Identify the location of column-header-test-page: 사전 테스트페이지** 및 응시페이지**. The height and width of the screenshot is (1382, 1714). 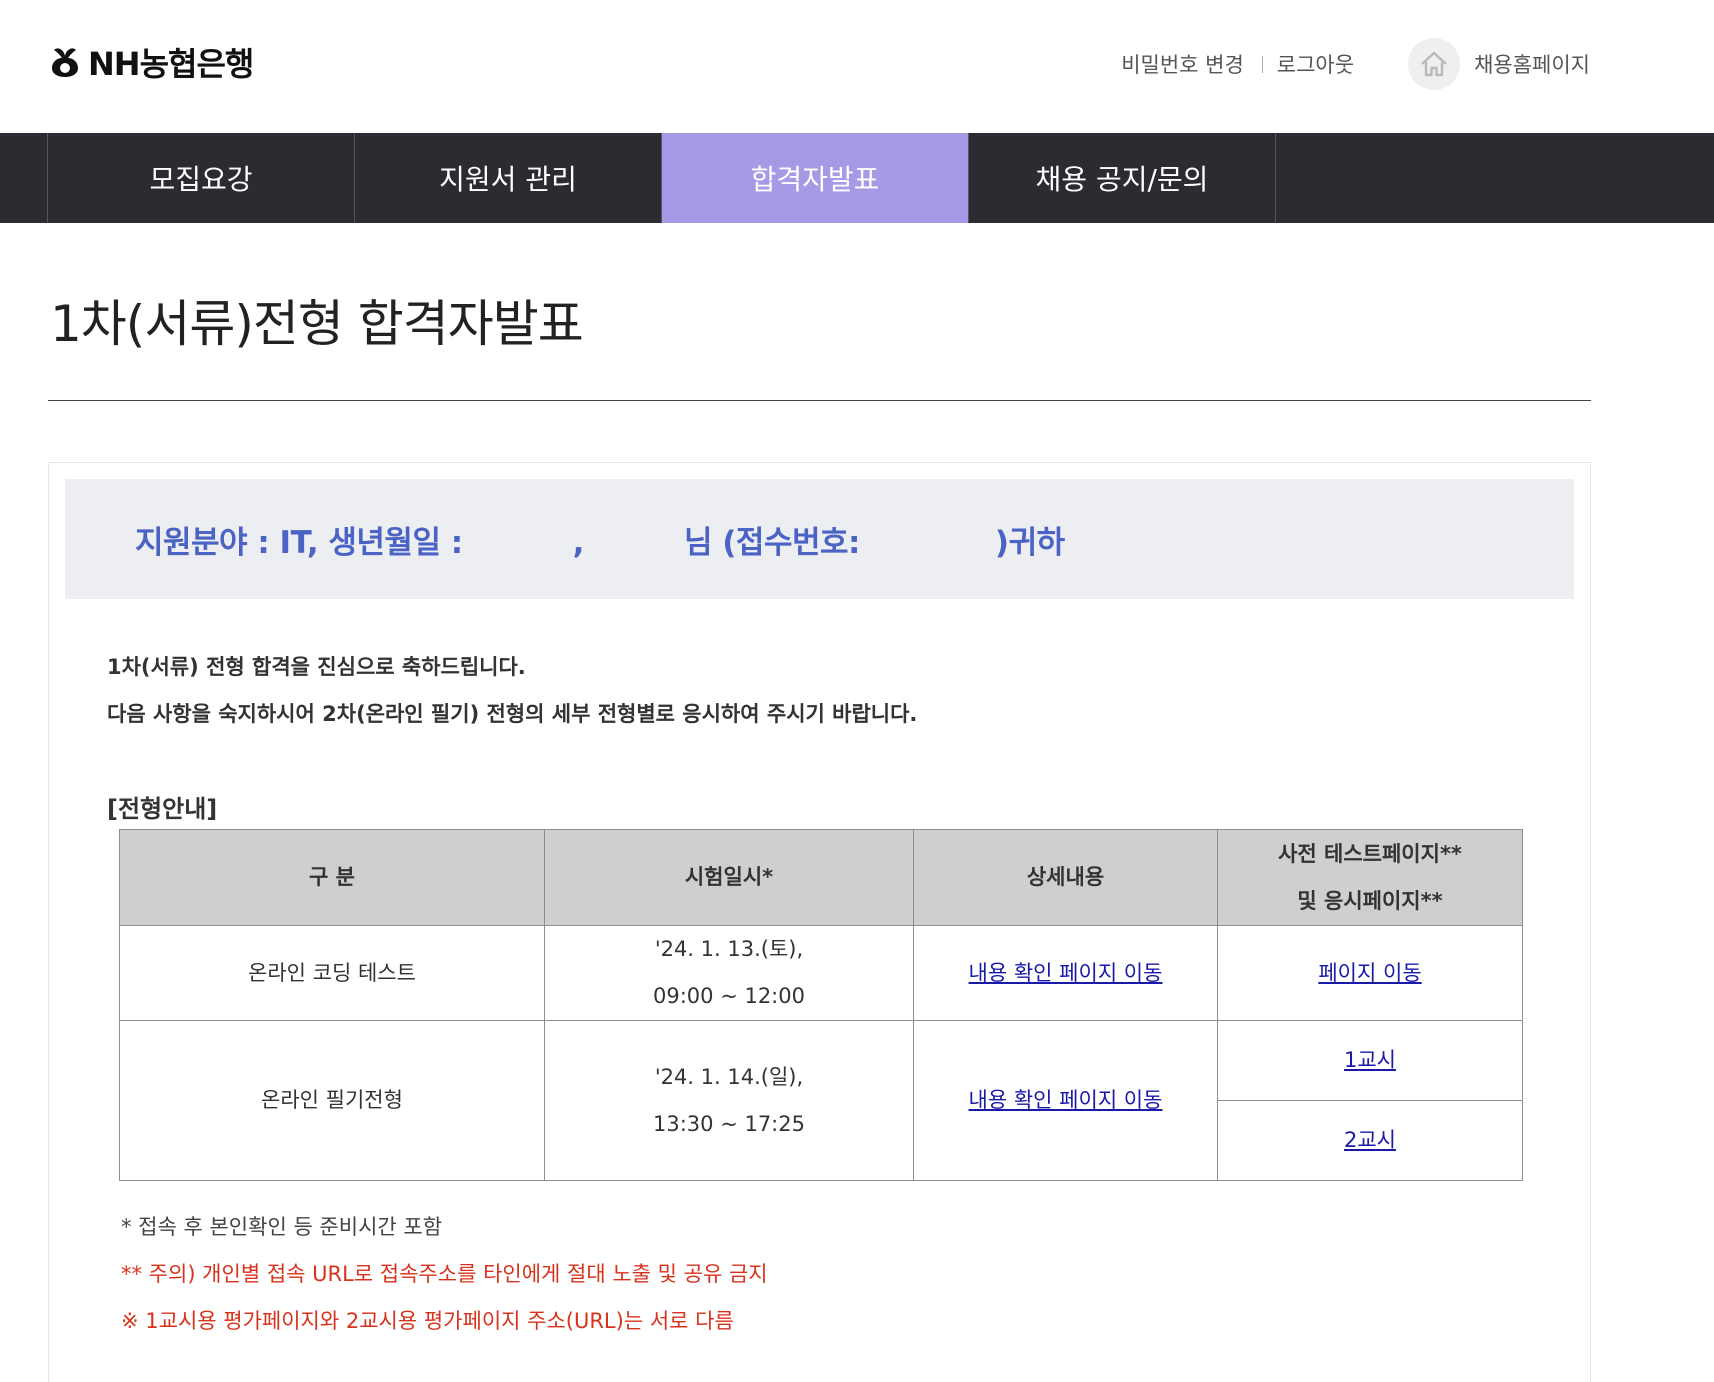
(1370, 877).